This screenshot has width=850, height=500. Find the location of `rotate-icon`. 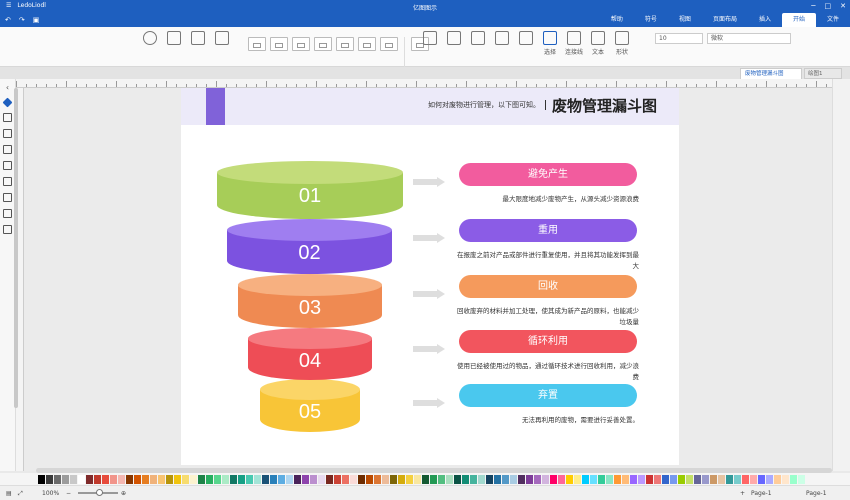

rotate-icon is located at coordinates (198, 39).